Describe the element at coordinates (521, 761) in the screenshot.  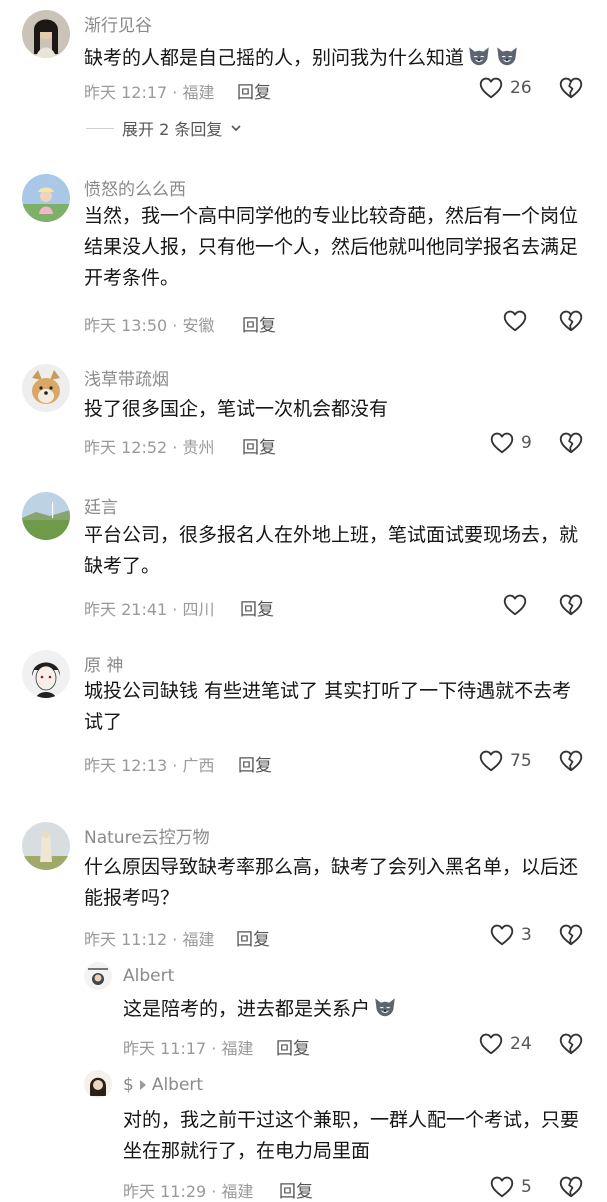
I see `like-count: 75` at that location.